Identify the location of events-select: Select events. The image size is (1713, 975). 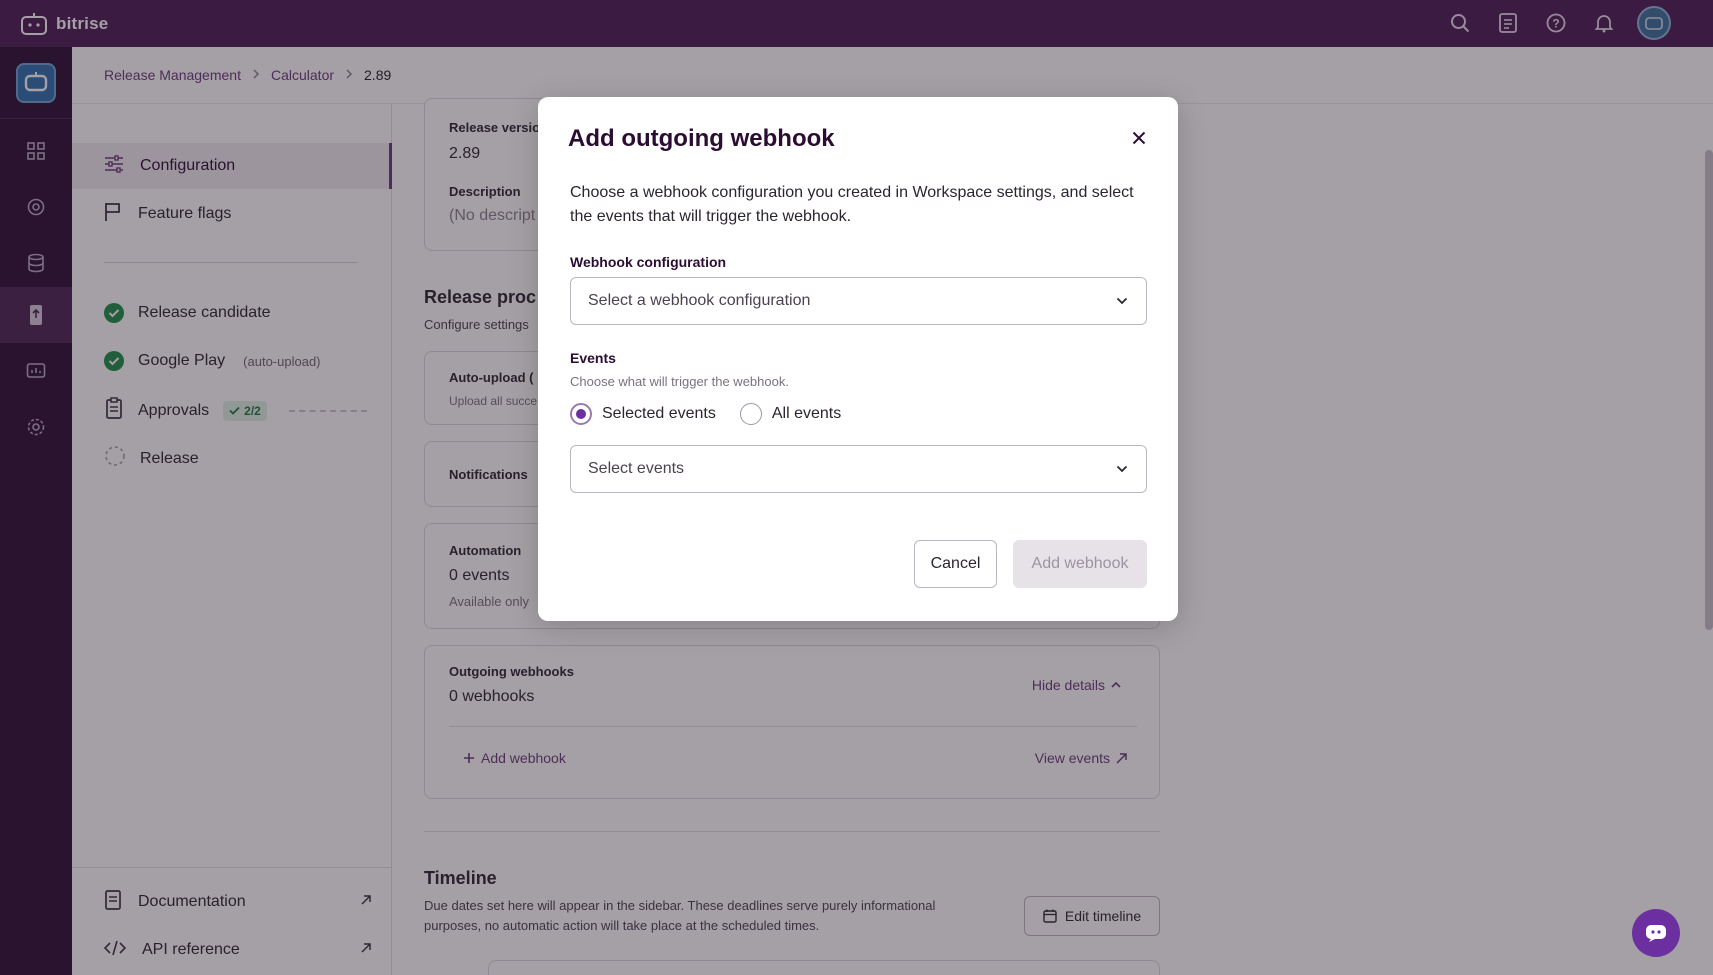
(858, 469).